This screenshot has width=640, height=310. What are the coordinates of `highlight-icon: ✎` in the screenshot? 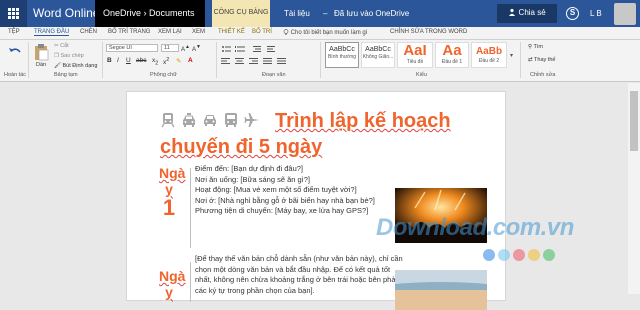 It's located at (178, 61).